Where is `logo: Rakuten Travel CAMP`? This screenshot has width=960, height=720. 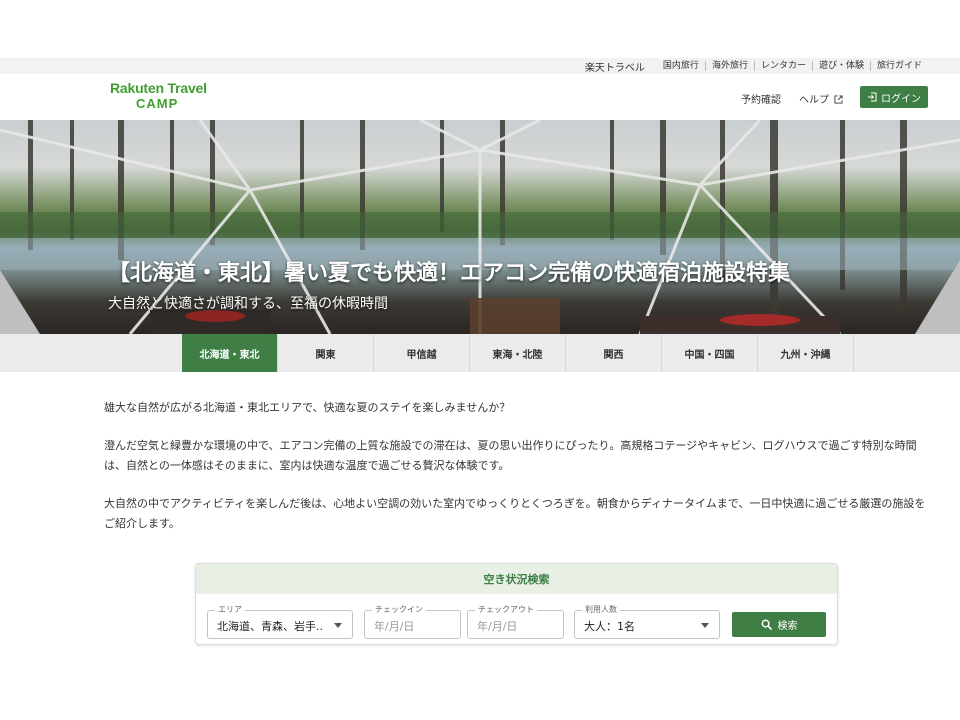 logo: Rakuten Travel CAMP is located at coordinates (158, 95).